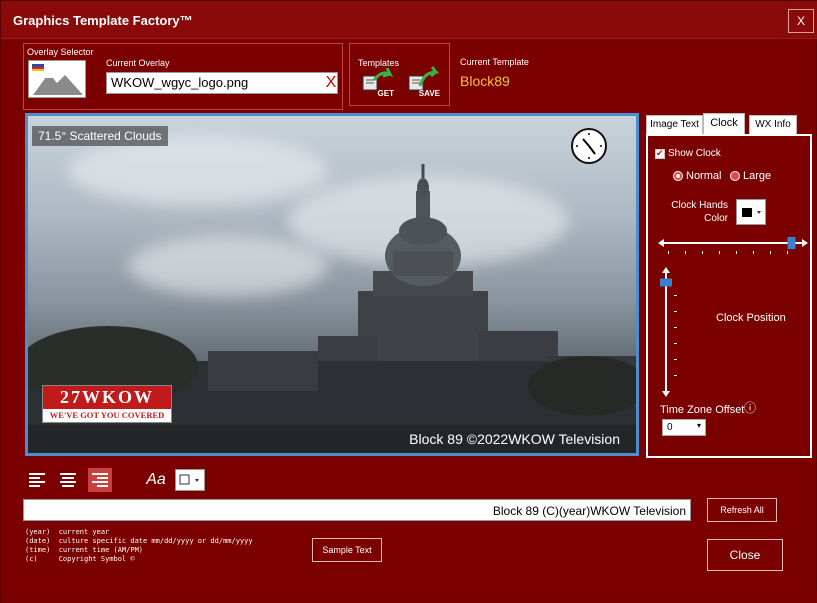 Image resolution: width=817 pixels, height=603 pixels. Describe the element at coordinates (694, 153) in the screenshot. I see `show-clock-label: Show Clock` at that location.